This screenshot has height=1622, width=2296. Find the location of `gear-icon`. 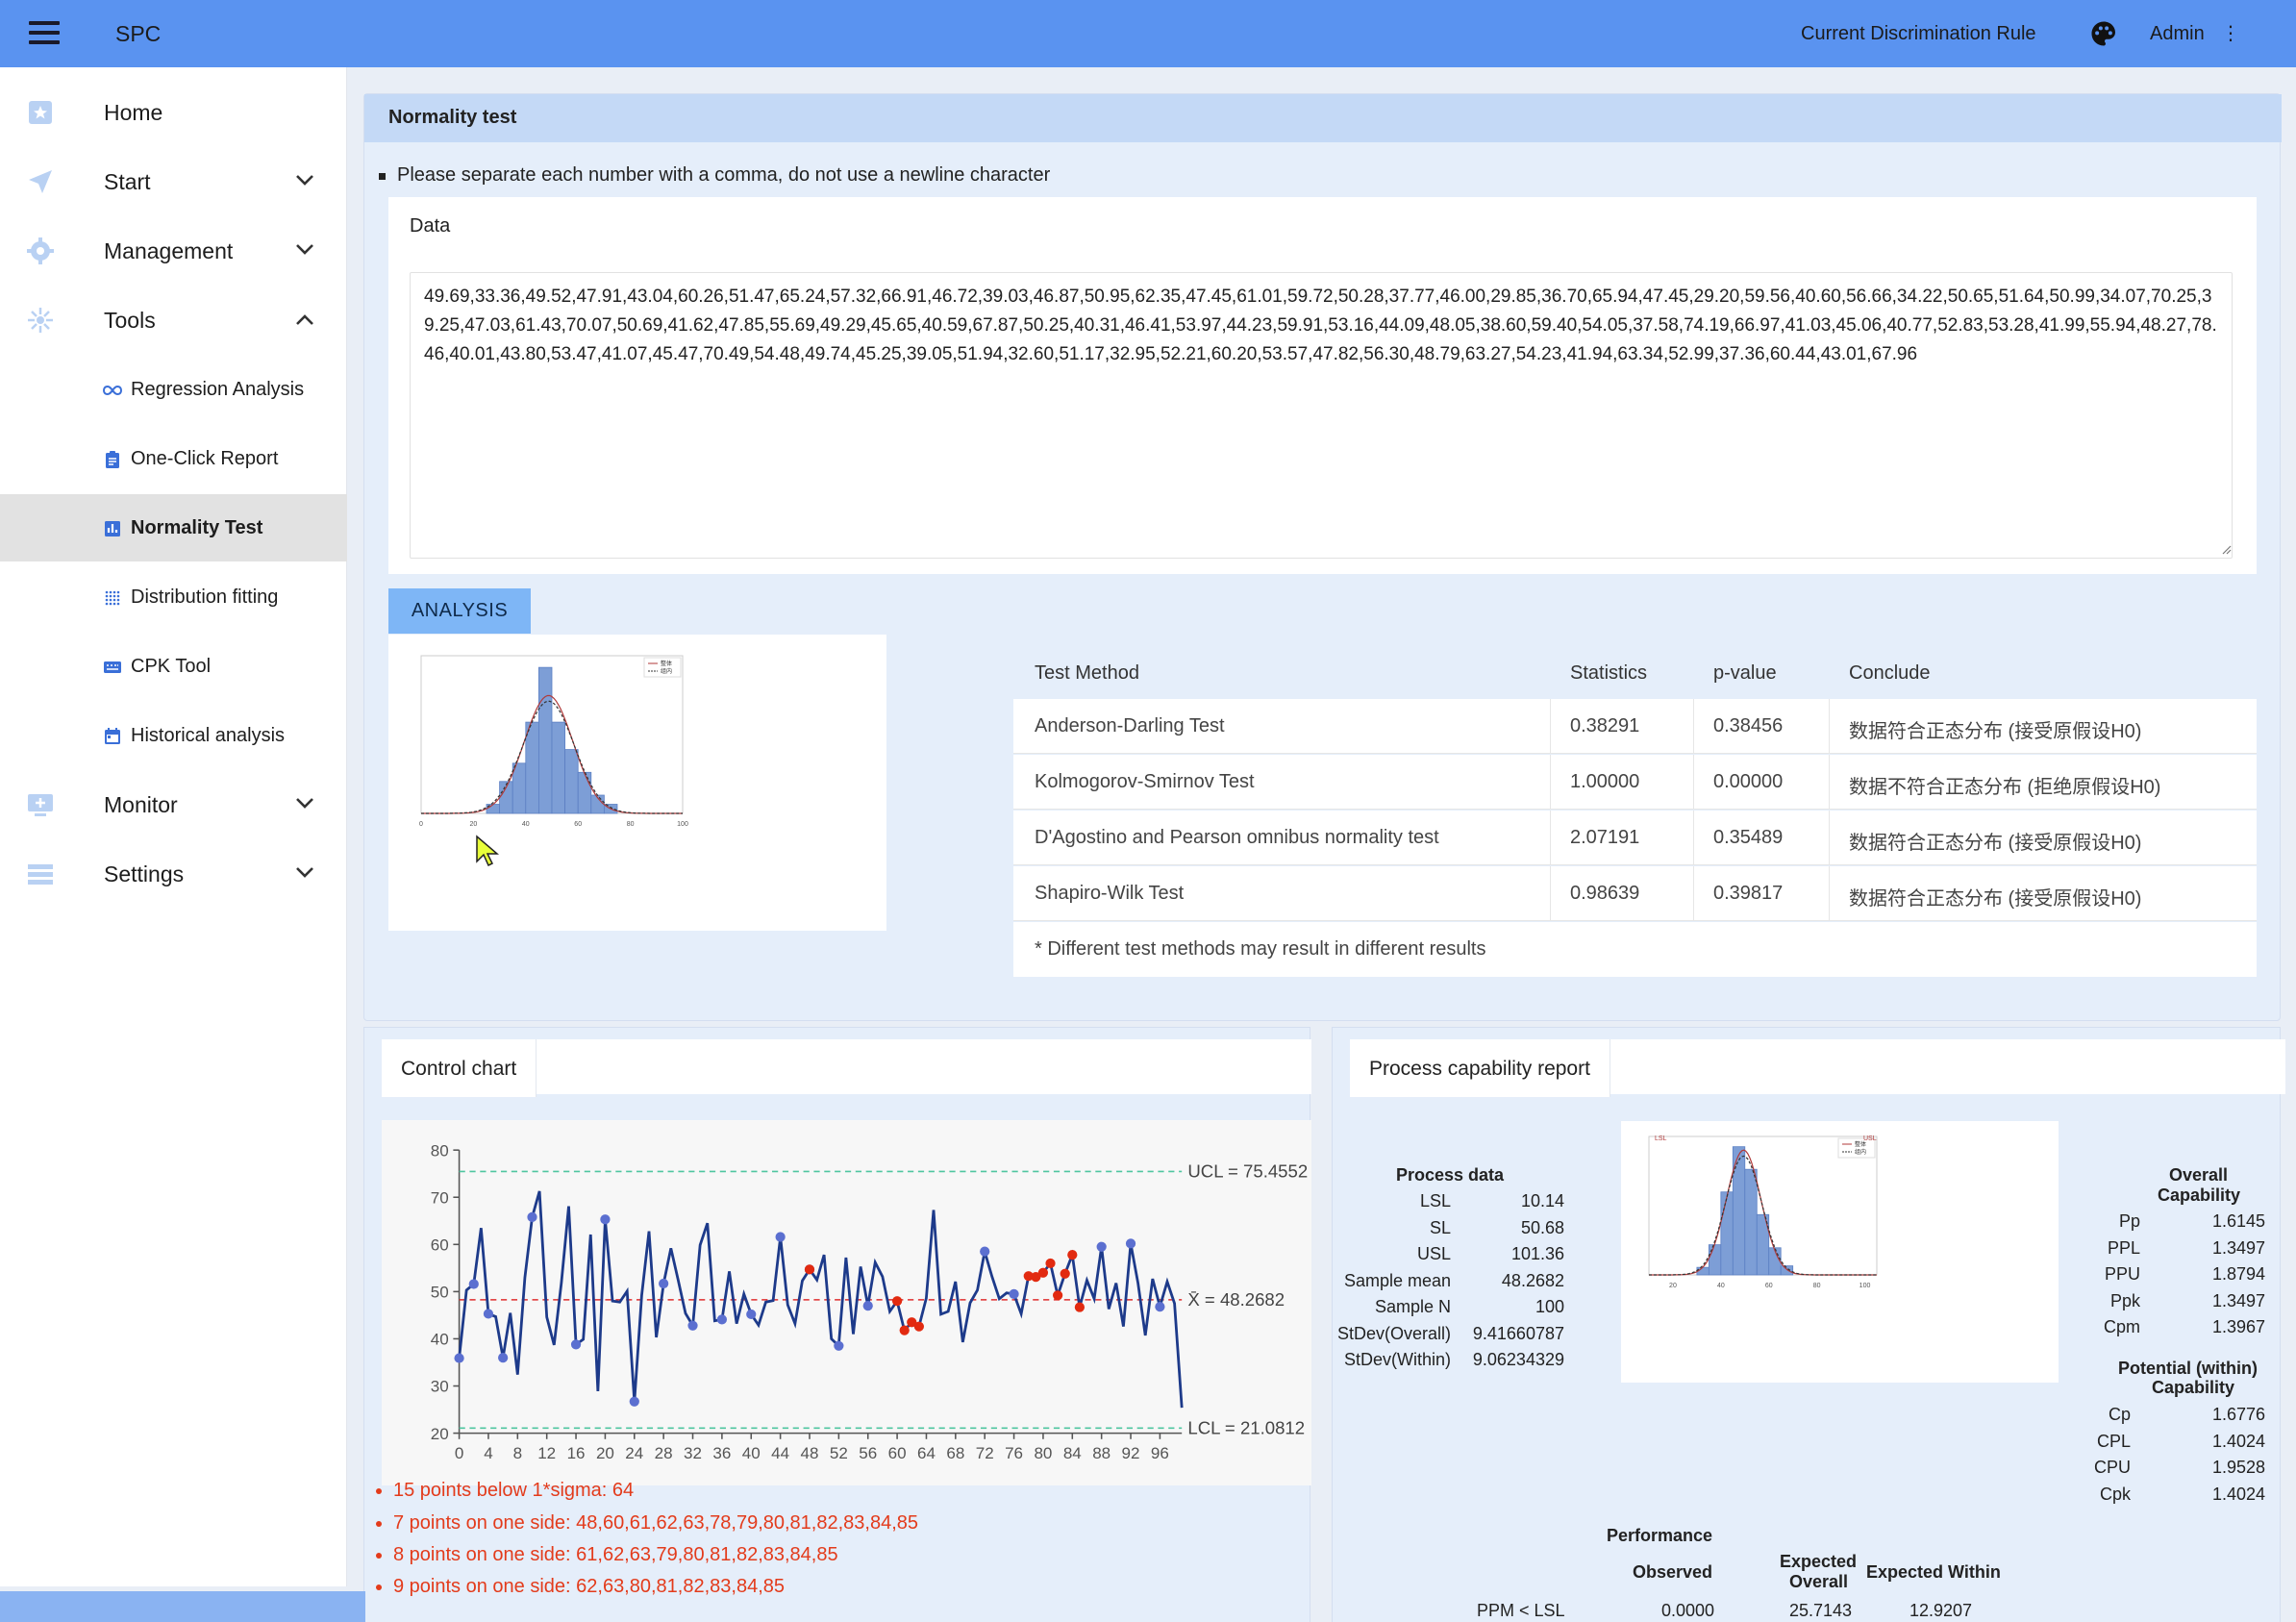

gear-icon is located at coordinates (40, 250).